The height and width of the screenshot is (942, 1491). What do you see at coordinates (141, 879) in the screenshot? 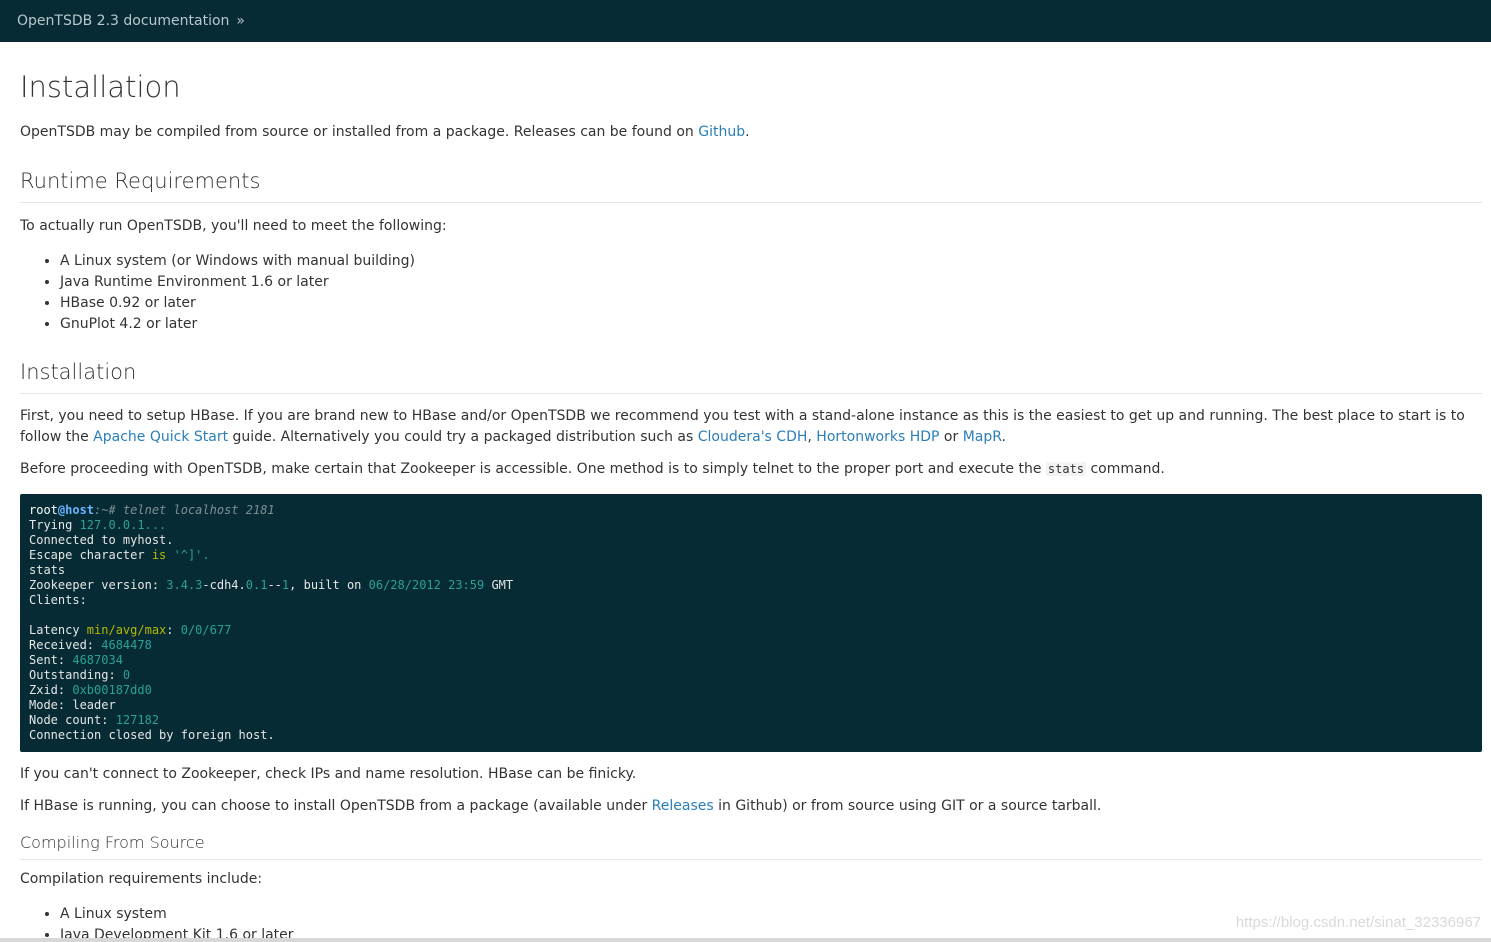
I see `compiling-intro: Compilation requirements include:` at bounding box center [141, 879].